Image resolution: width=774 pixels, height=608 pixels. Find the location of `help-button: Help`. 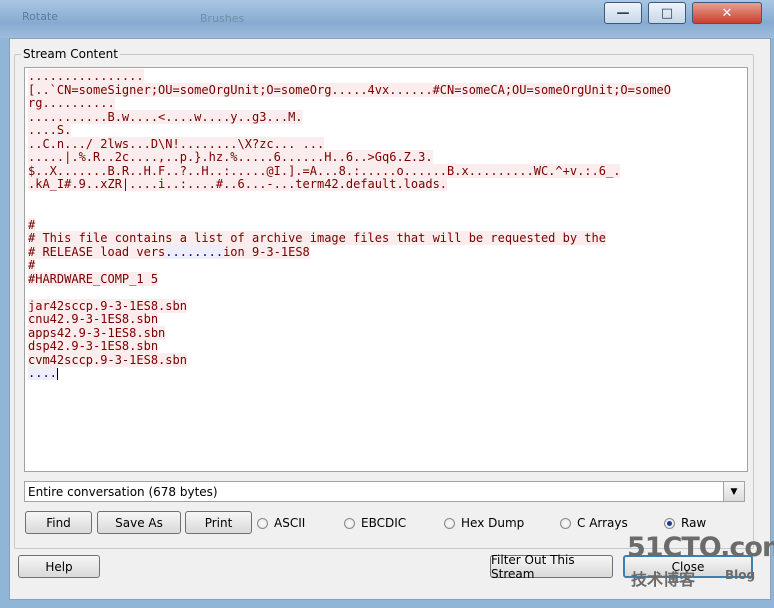

help-button: Help is located at coordinates (59, 566).